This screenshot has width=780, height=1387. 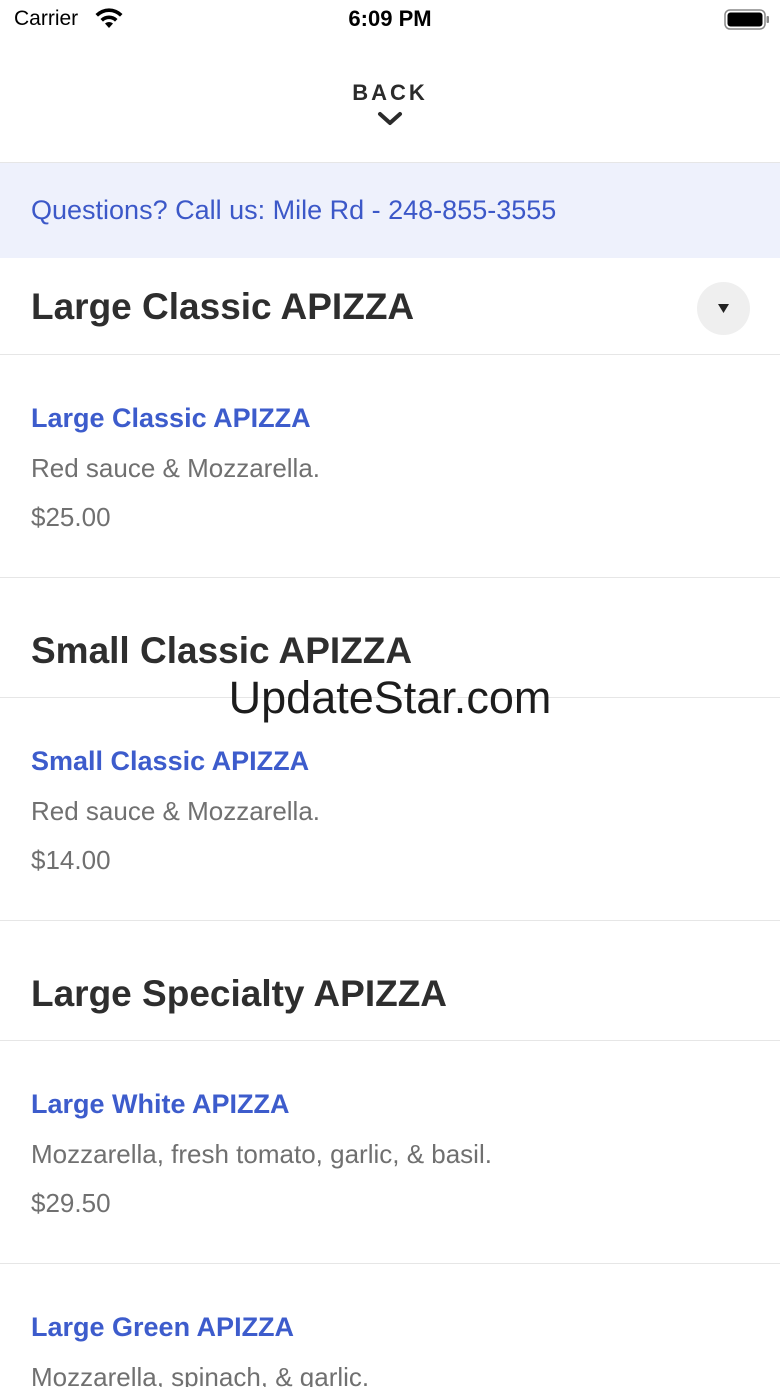 I want to click on section-title: Small Classic APIZZA, so click(x=222, y=650).